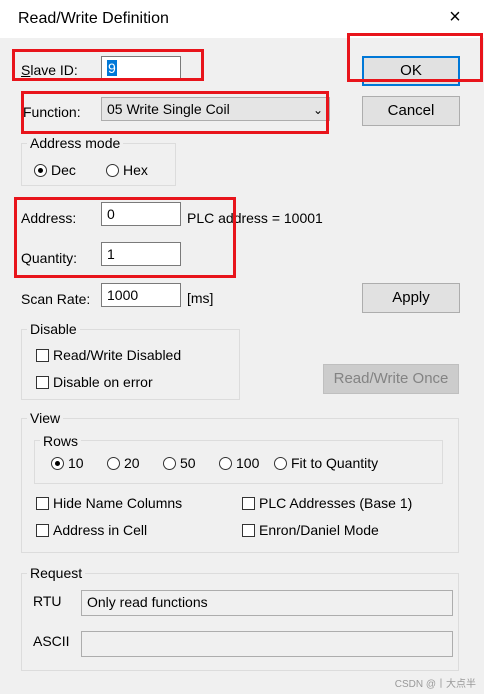 The height and width of the screenshot is (694, 484). I want to click on disable-on-error-label: Disable on error, so click(103, 382).